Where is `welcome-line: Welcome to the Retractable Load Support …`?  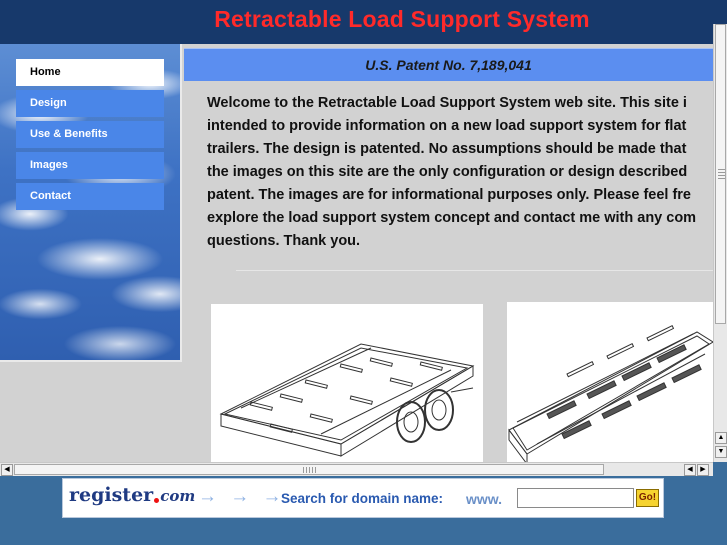
welcome-line: Welcome to the Retractable Load Support … is located at coordinates (447, 103).